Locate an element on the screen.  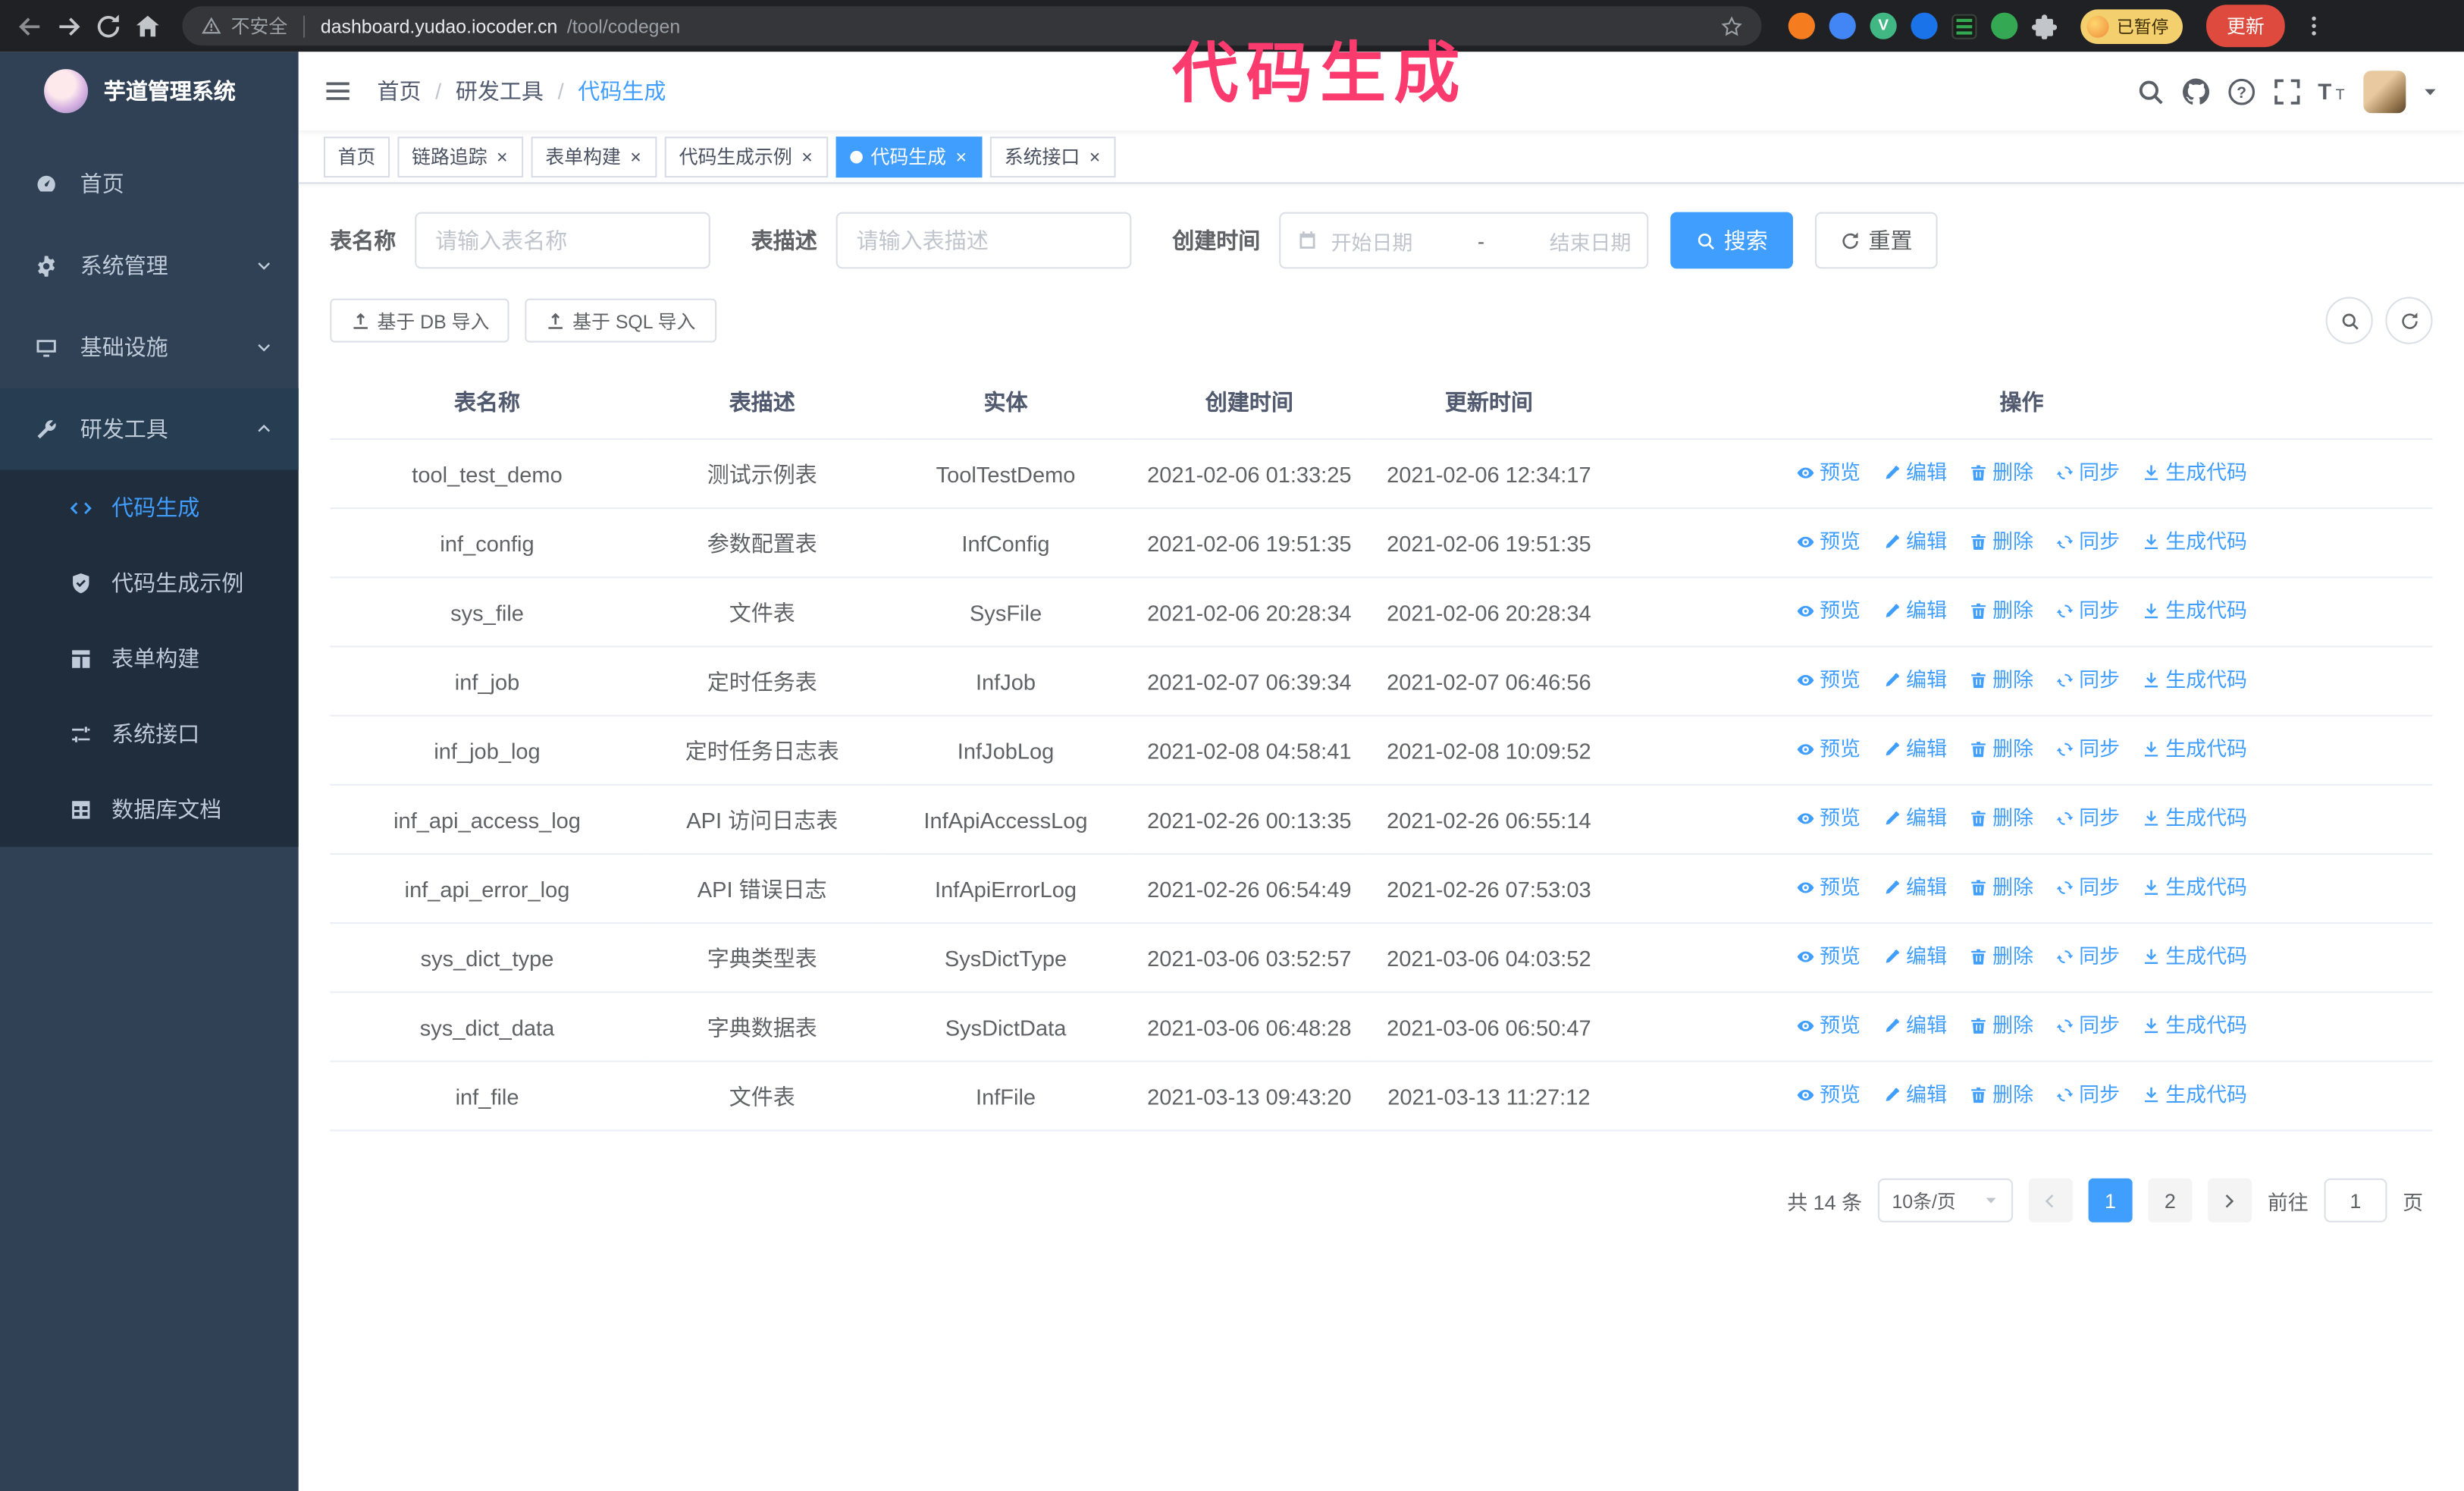
date-range-picker: 开始日期 - 结束日期 is located at coordinates (1464, 240).